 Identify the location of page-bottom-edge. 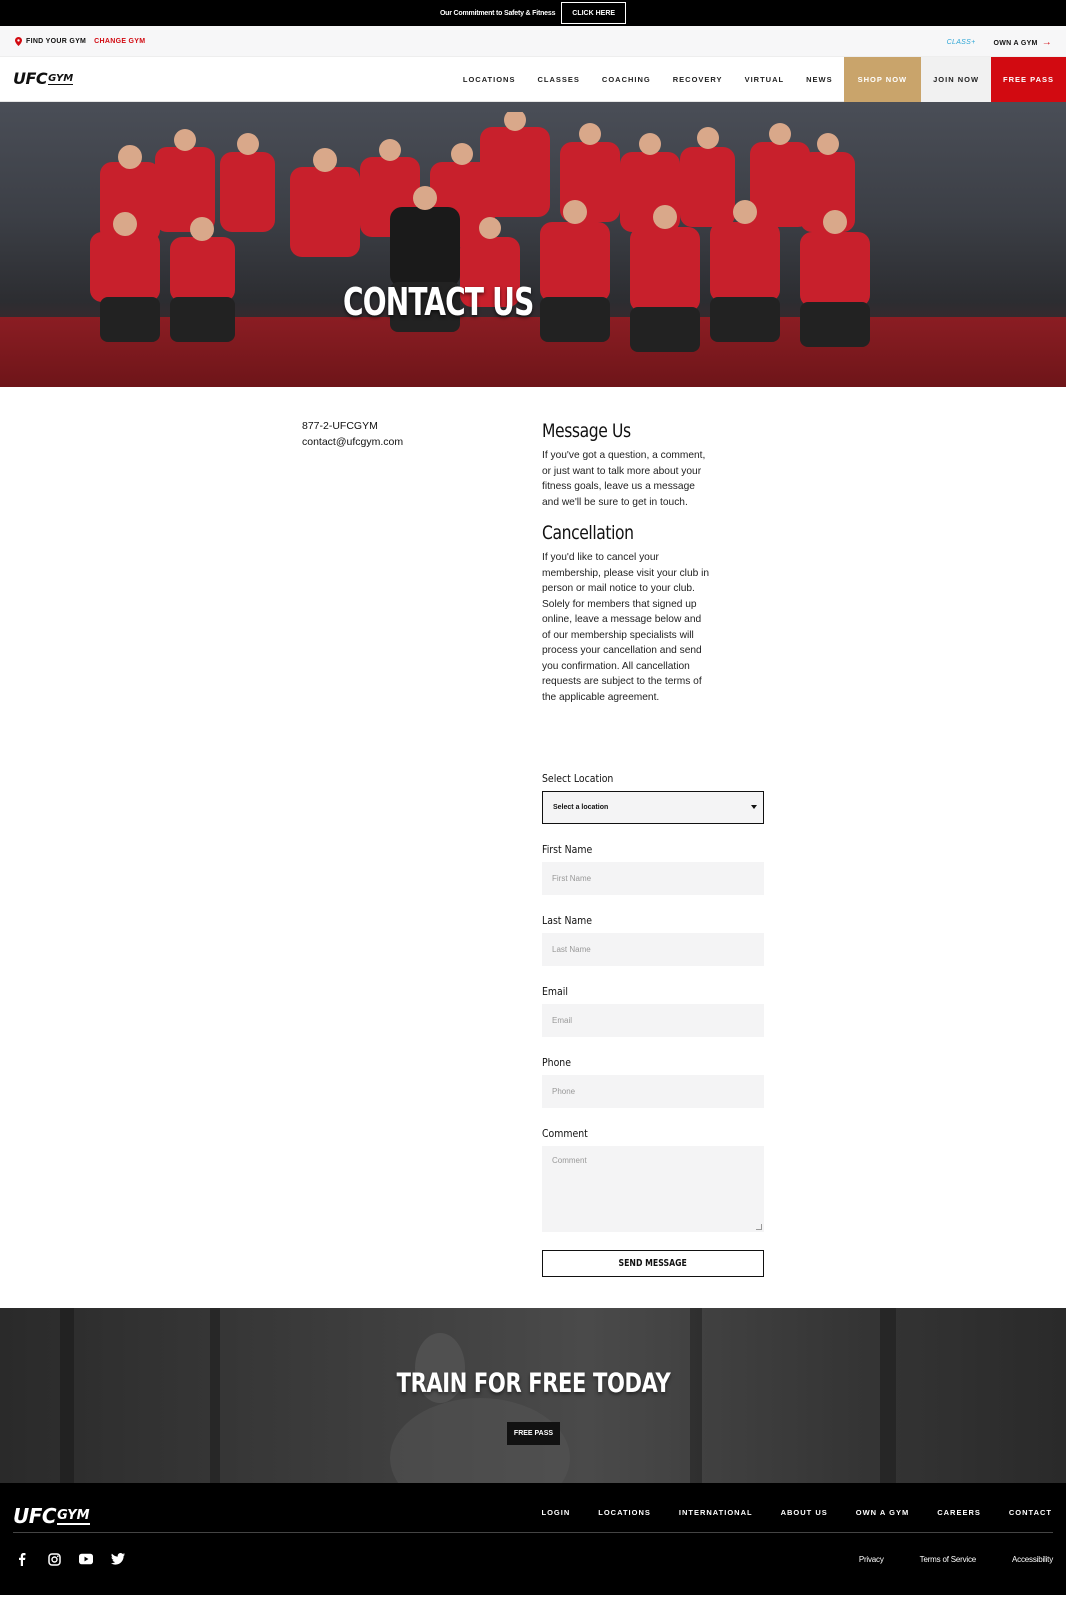
(533, 1597).